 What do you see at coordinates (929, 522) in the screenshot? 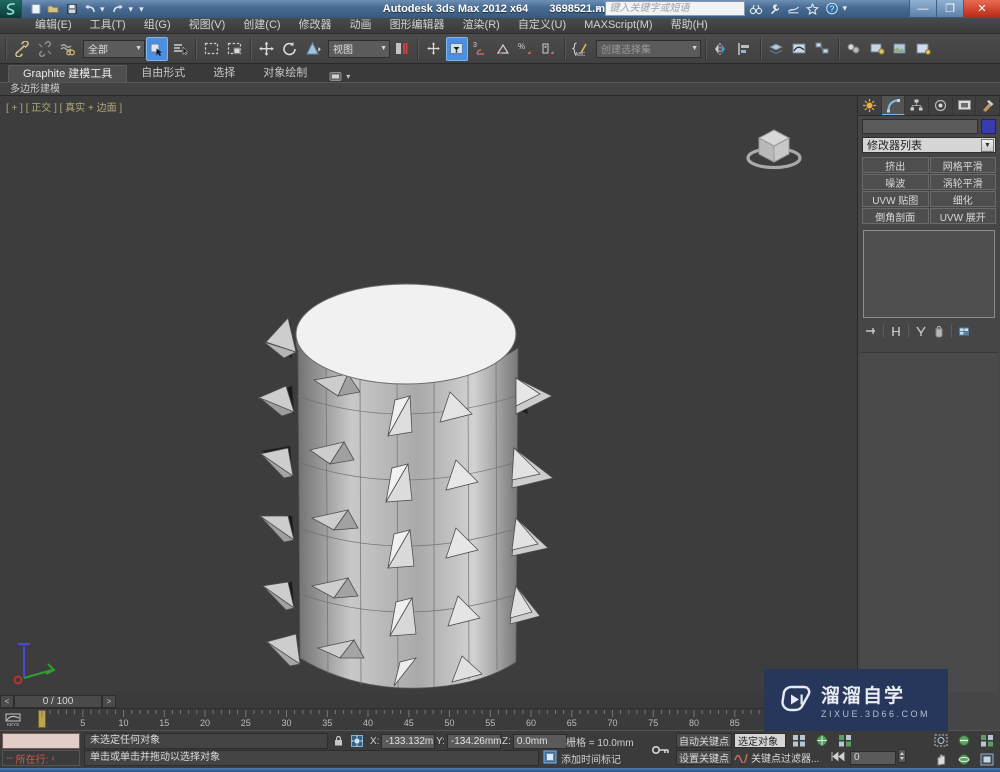
I see `rollout-panel-area` at bounding box center [929, 522].